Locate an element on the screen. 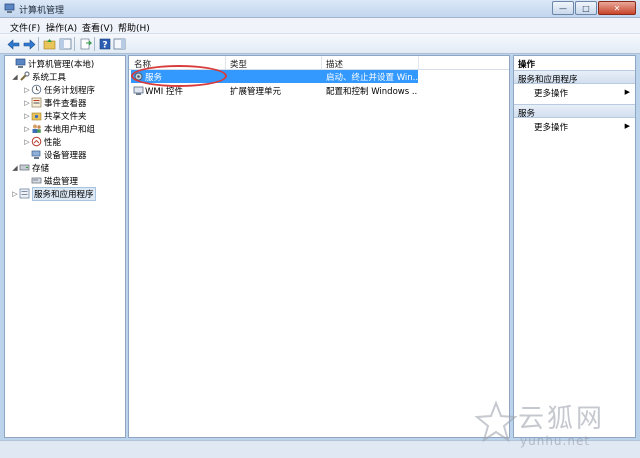 The width and height of the screenshot is (640, 458). tree-item-services-applications: ▷ 服务和应用程序 is located at coordinates (53, 193).